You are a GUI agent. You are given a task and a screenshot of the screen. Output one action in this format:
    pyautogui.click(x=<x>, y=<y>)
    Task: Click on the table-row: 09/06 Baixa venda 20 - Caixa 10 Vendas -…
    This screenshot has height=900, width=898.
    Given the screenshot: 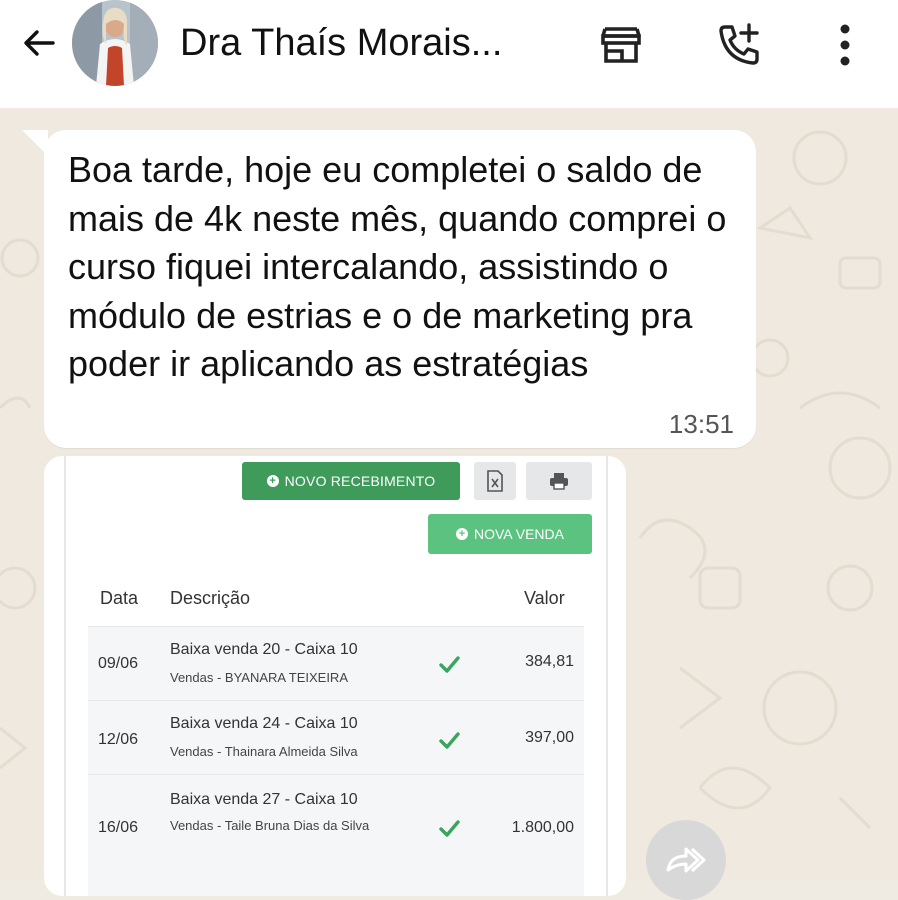 What is the action you would take?
    pyautogui.click(x=336, y=663)
    